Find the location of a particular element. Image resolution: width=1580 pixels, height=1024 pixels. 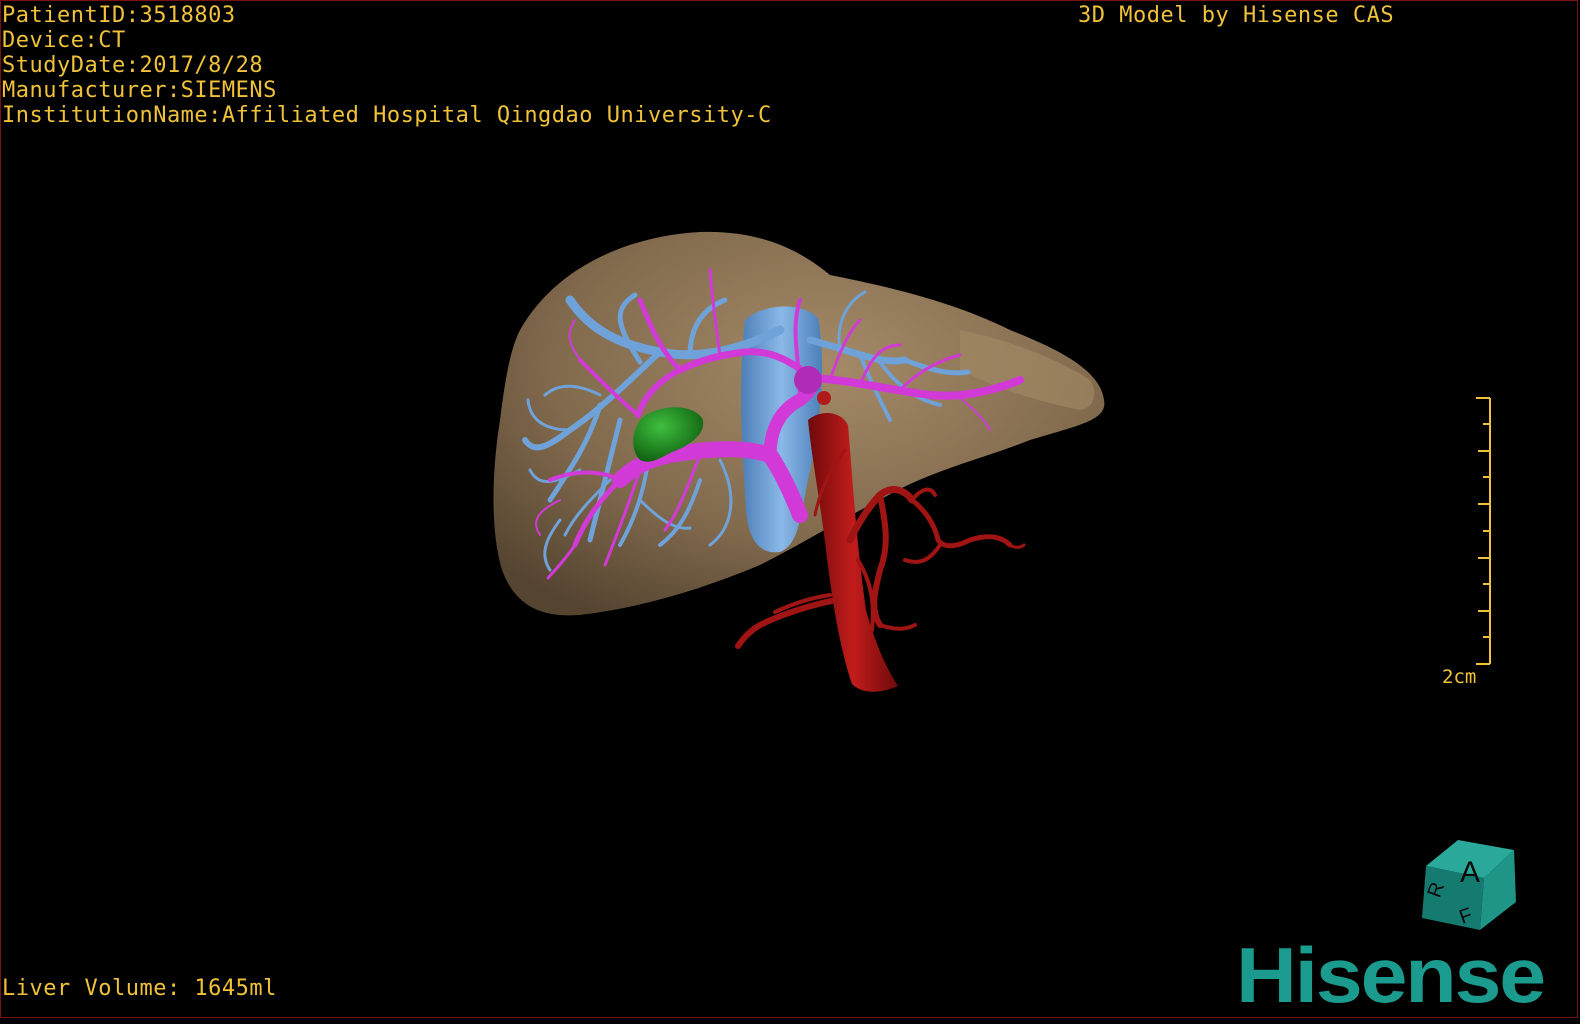

patient-id: PatientID:3518803 is located at coordinates (119, 15).